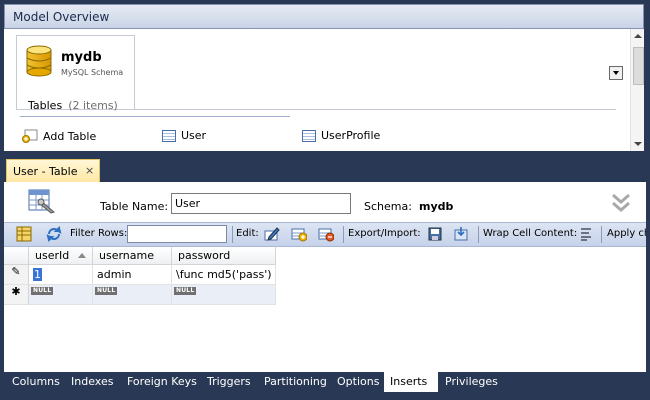 The height and width of the screenshot is (400, 650). I want to click on schema-subtitle: MySQL Schema, so click(92, 72).